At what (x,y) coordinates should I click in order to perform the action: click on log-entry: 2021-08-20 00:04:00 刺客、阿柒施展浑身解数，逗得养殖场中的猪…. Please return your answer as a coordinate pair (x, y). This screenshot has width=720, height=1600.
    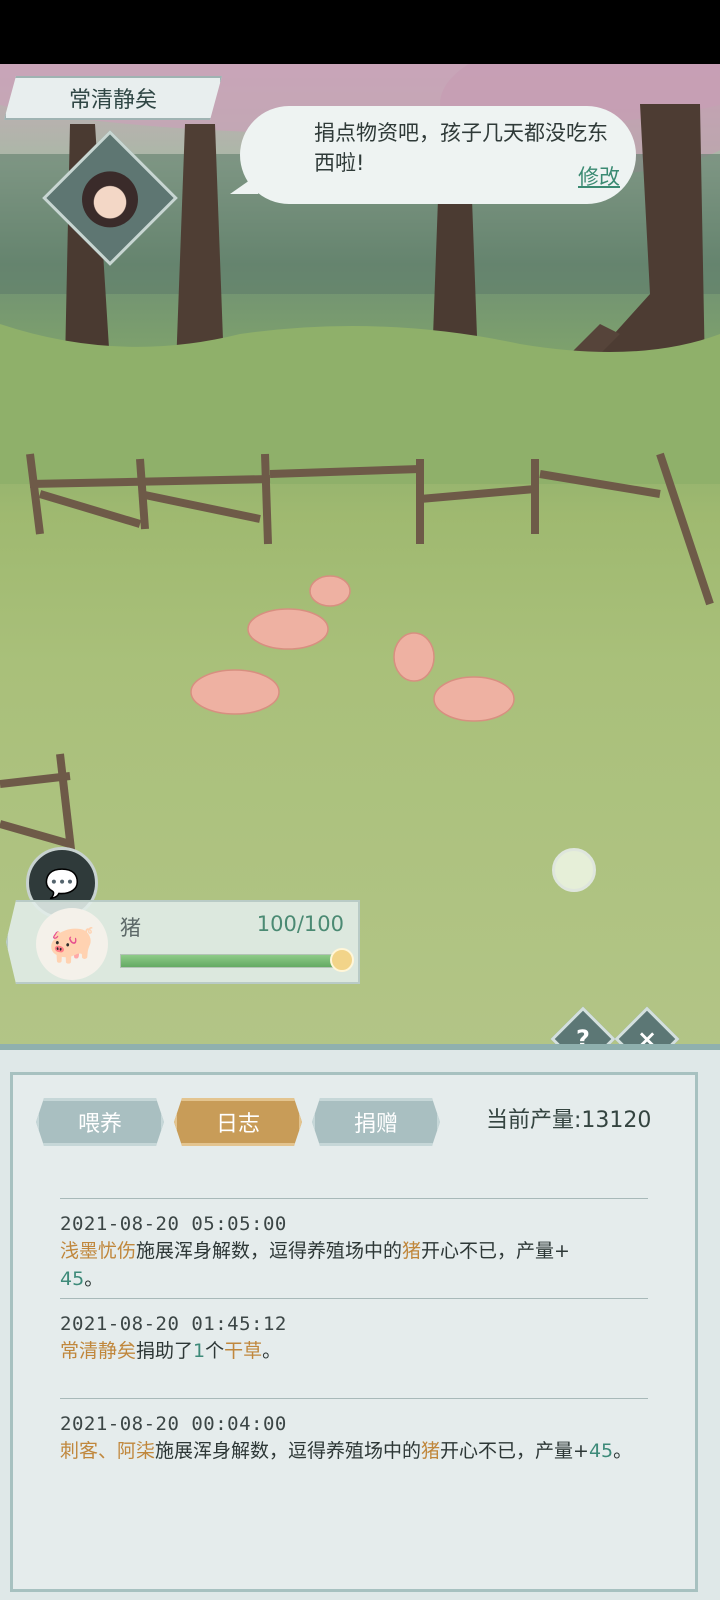
    Looking at the image, I should click on (354, 1431).